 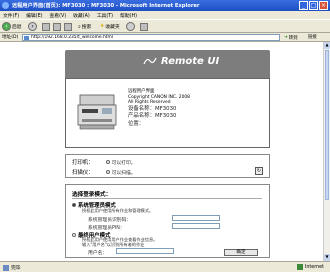 What do you see at coordinates (141, 108) in the screenshot?
I see `device-name-label: 设备名称：` at bounding box center [141, 108].